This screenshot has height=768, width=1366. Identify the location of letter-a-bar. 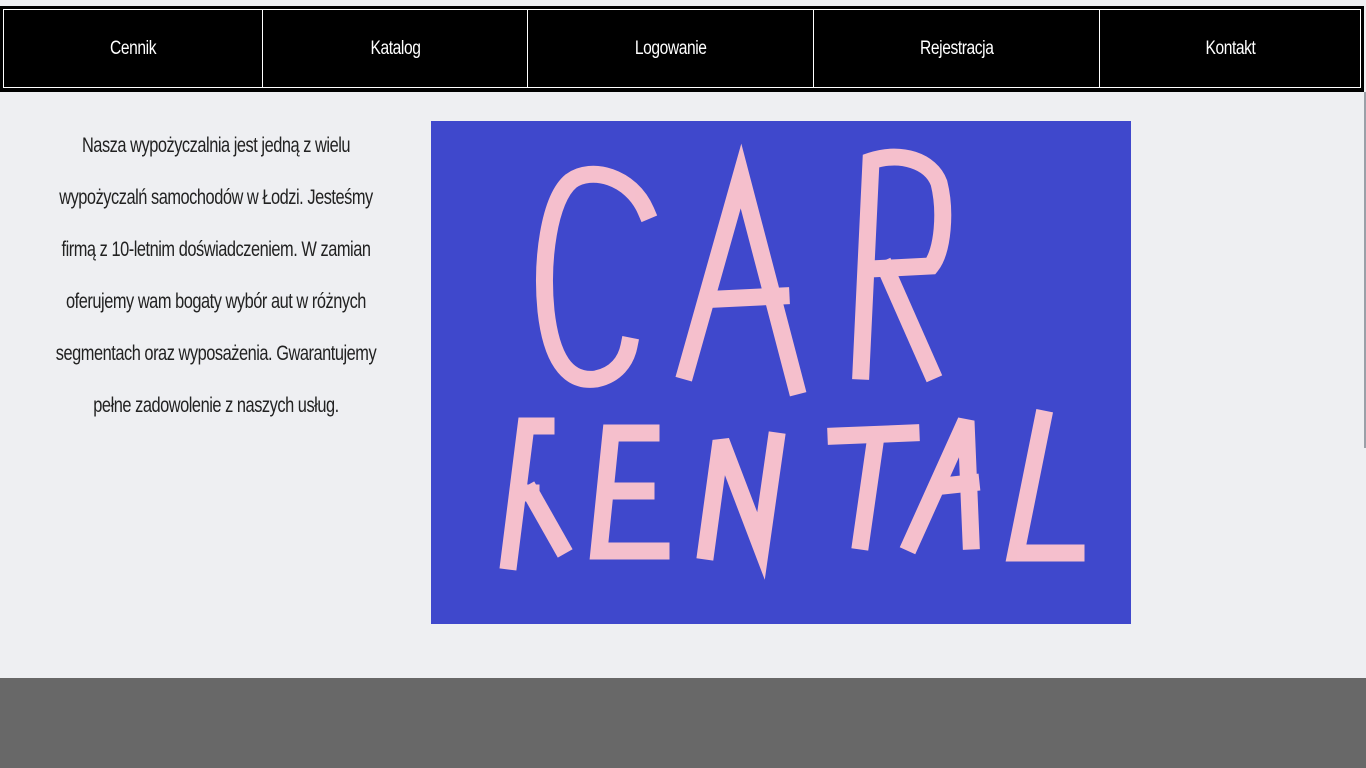
(750, 297).